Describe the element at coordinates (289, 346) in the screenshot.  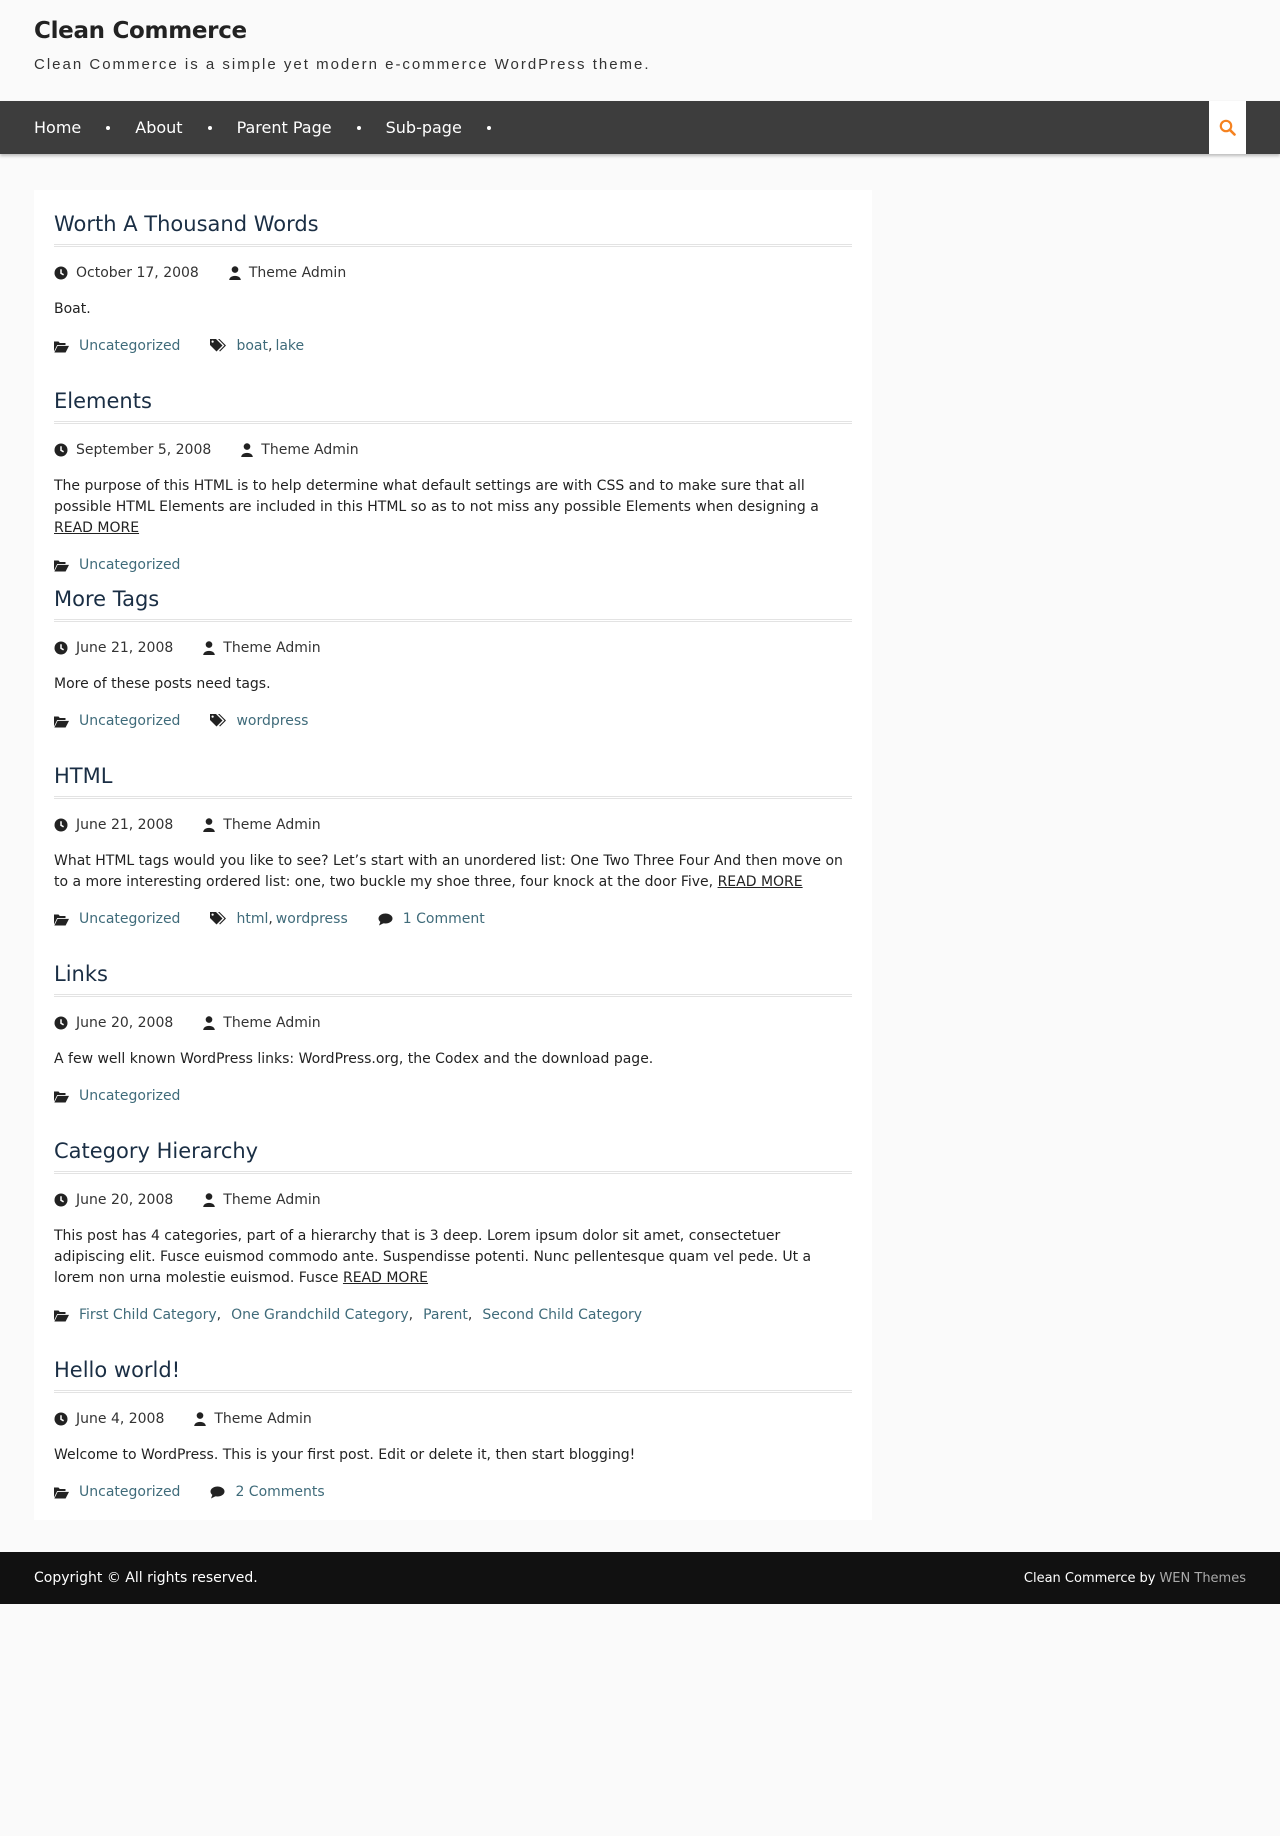
I see `tag-link: lake` at that location.